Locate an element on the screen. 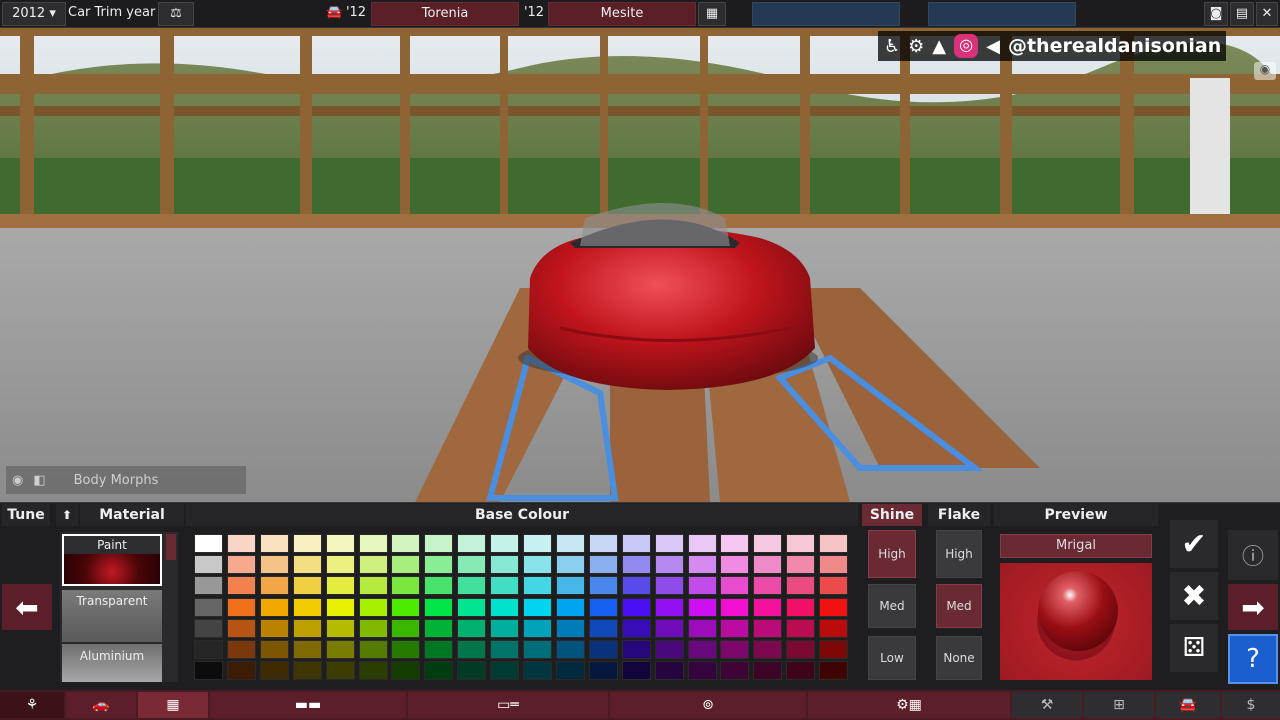 The image size is (1280, 720). nav-gearbox-icon: ⚙▦ is located at coordinates (909, 705).